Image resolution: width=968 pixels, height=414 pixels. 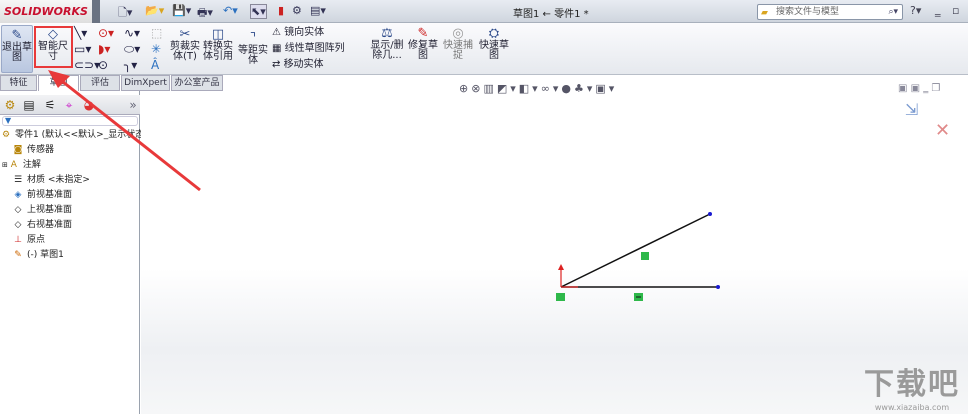 I want to click on annotation-arrow, so click(x=129, y=134).